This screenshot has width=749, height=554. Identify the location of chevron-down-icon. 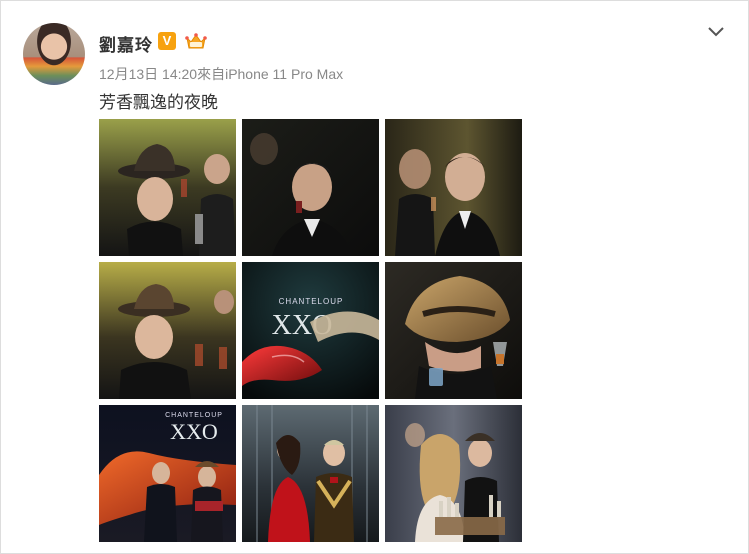
(716, 32).